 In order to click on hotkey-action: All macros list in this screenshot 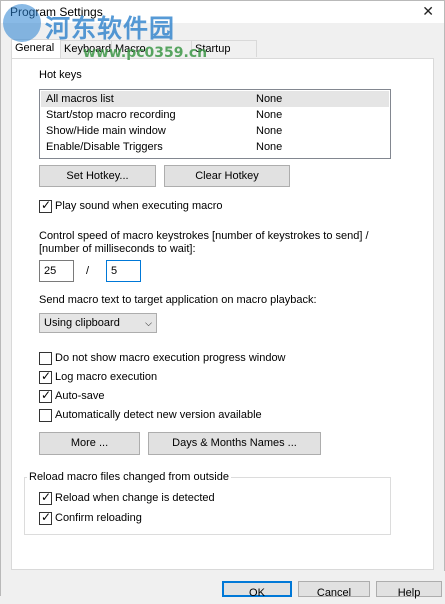, I will do `click(80, 99)`.